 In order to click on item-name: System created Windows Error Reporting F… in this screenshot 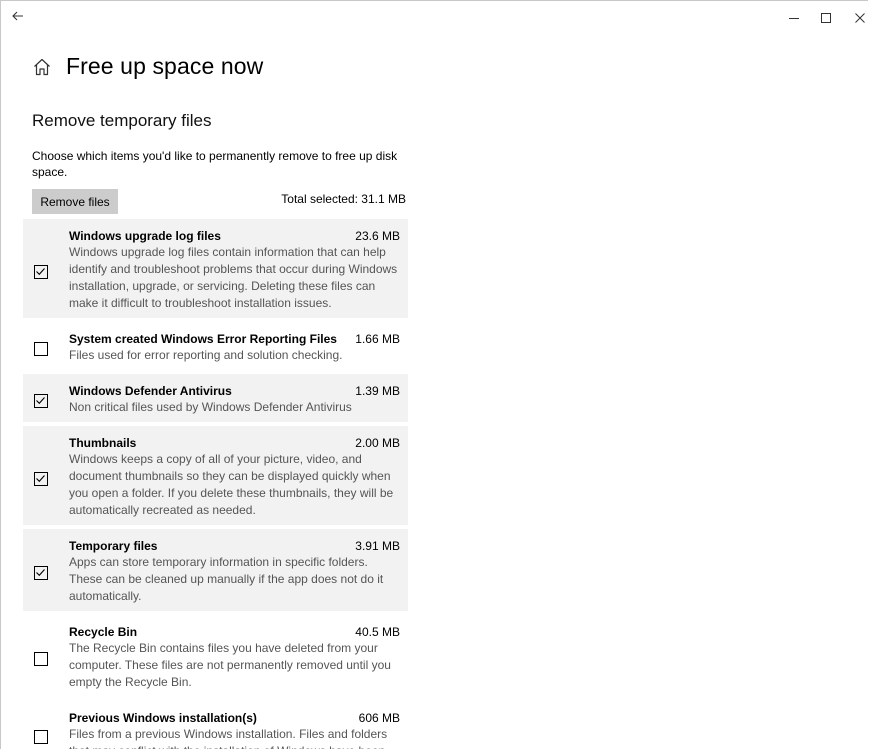, I will do `click(203, 339)`.